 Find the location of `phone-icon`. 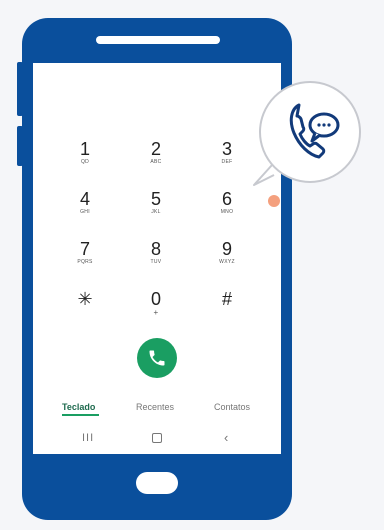

phone-icon is located at coordinates (157, 358).